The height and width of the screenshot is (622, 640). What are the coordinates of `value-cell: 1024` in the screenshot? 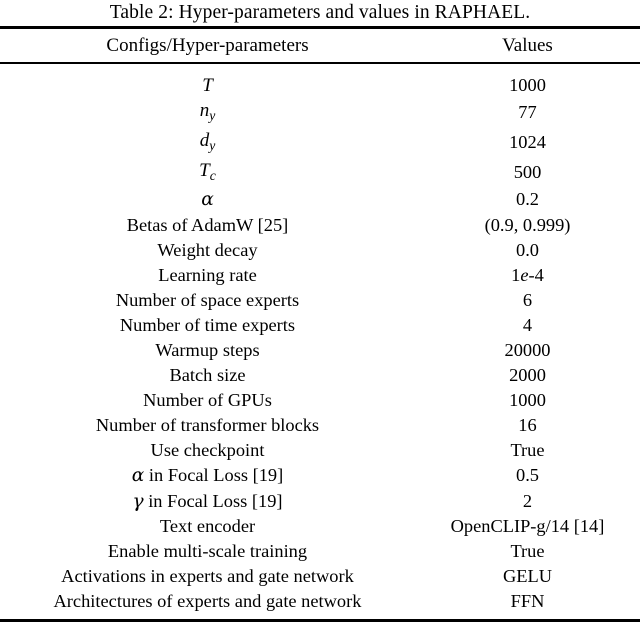 It's located at (527, 142).